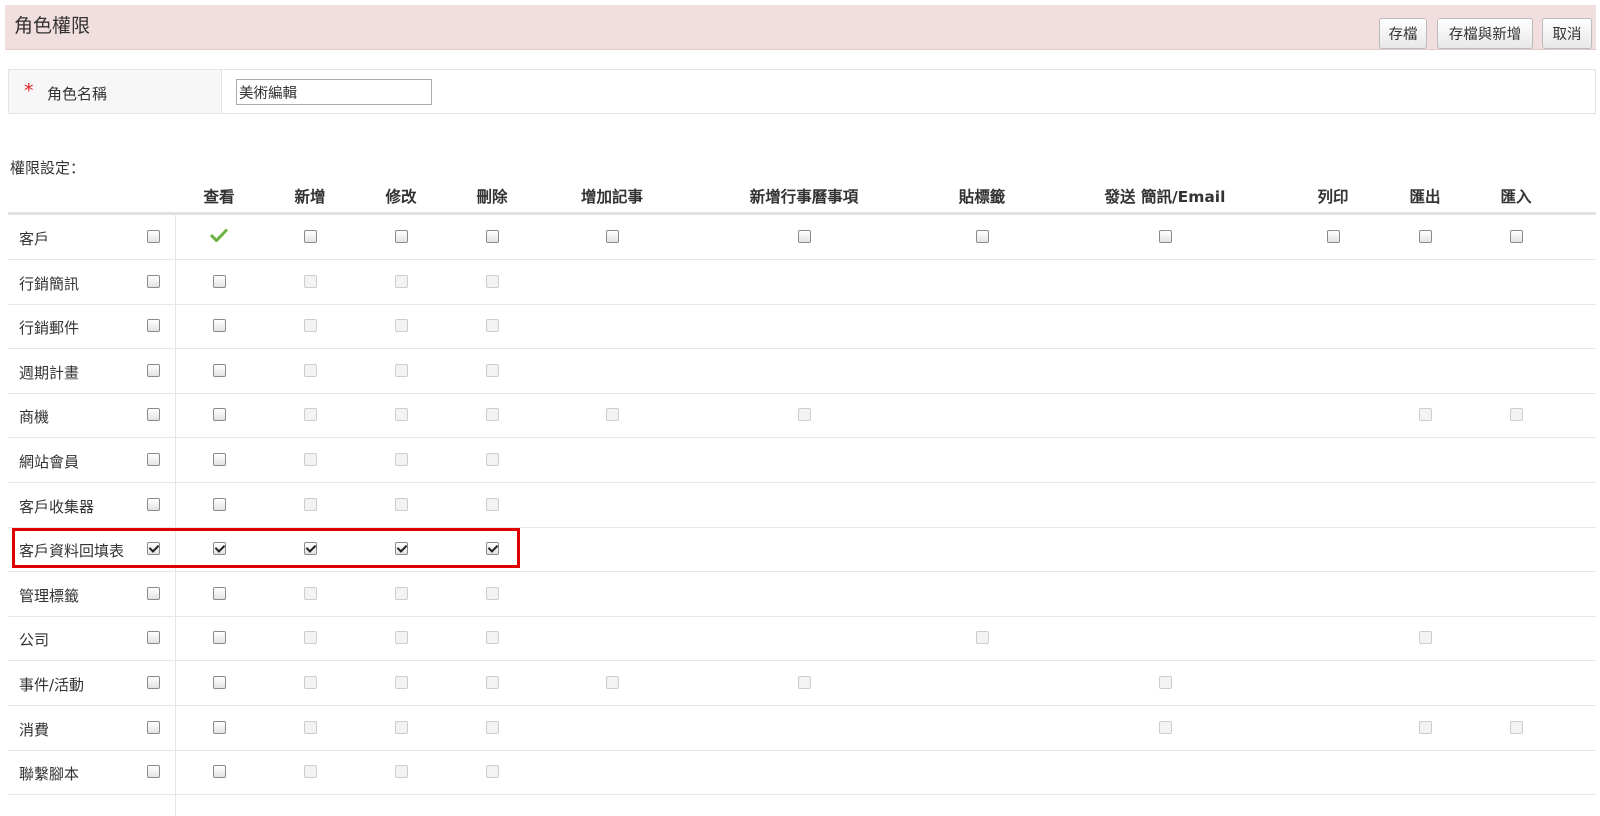 The height and width of the screenshot is (816, 1600). What do you see at coordinates (982, 197) in the screenshot?
I see `column-header: 貼標籤` at bounding box center [982, 197].